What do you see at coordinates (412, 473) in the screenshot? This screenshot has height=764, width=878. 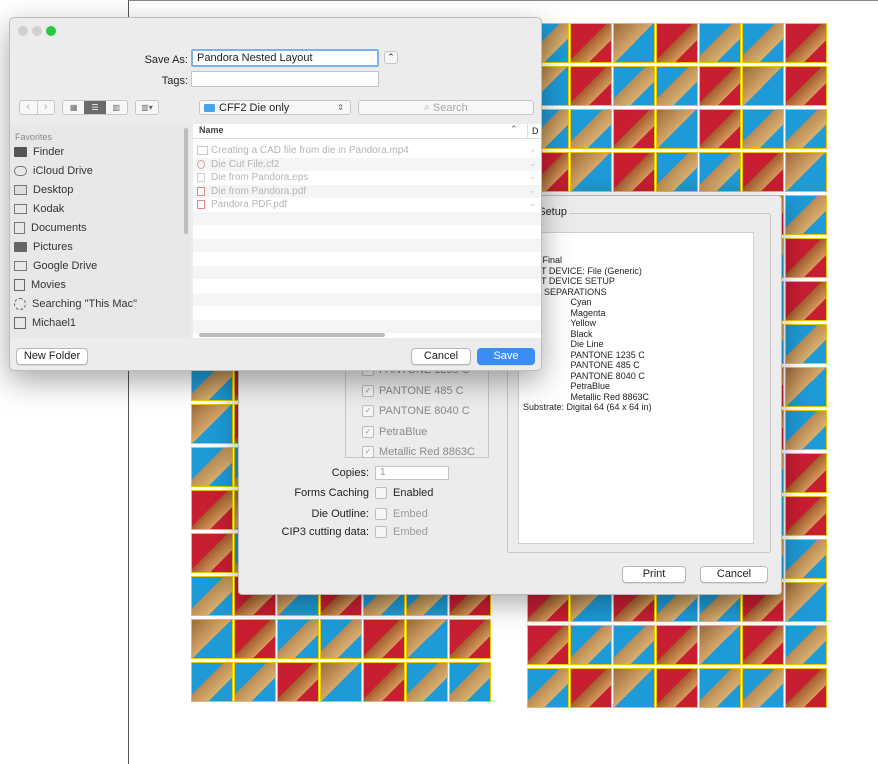 I see `copies-input: 1` at bounding box center [412, 473].